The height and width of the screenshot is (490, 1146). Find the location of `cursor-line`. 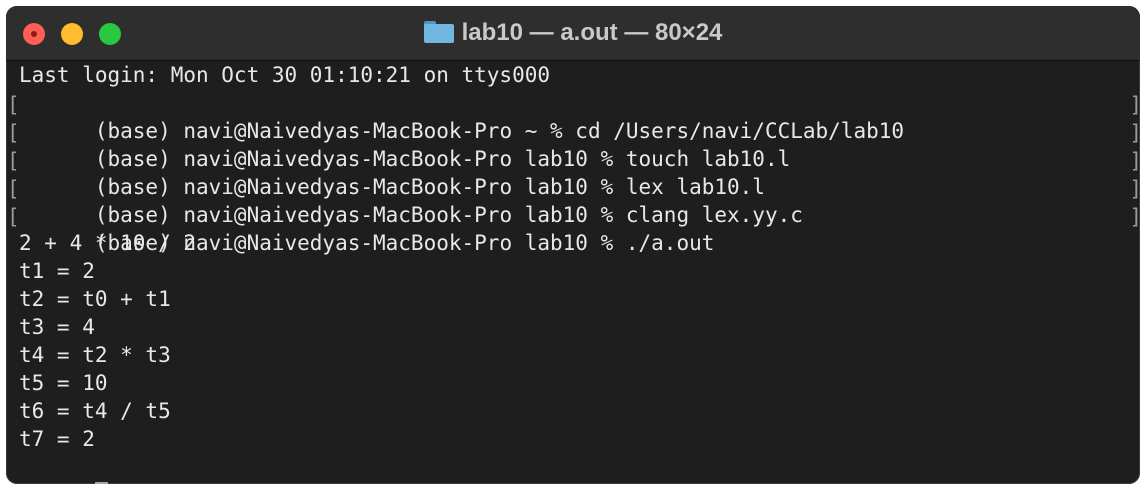

cursor-line is located at coordinates (573, 468).